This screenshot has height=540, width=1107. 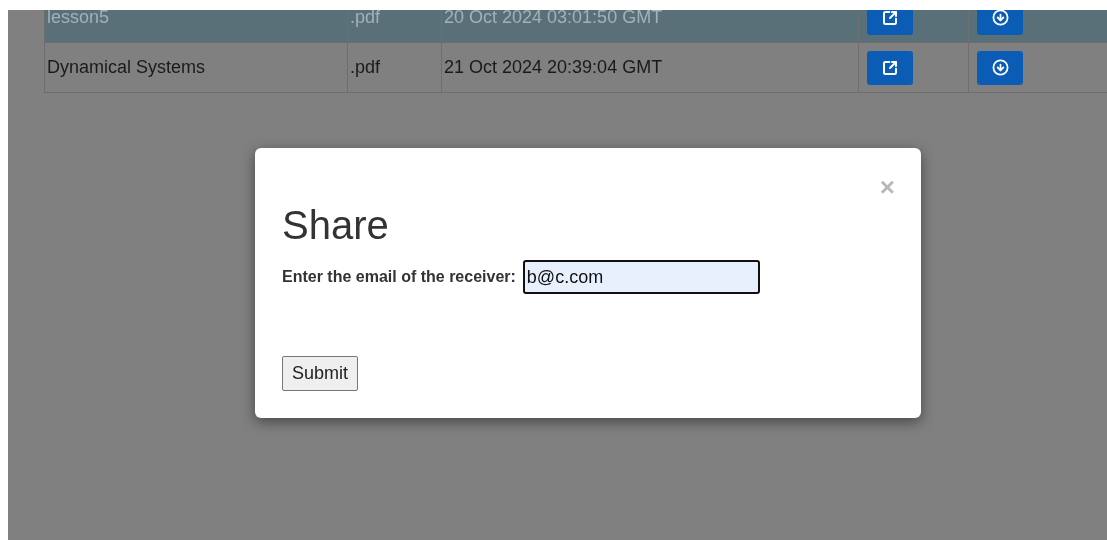 What do you see at coordinates (196, 67) in the screenshot?
I see `table-cell: Dynamical Systems` at bounding box center [196, 67].